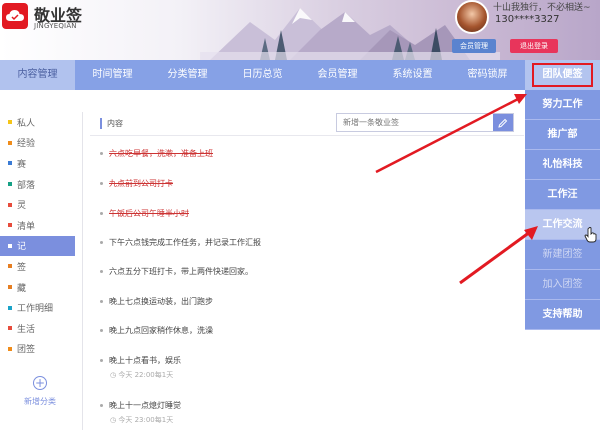 This screenshot has width=600, height=430. Describe the element at coordinates (26, 226) in the screenshot. I see `sidebar-item-label: 清单` at that location.